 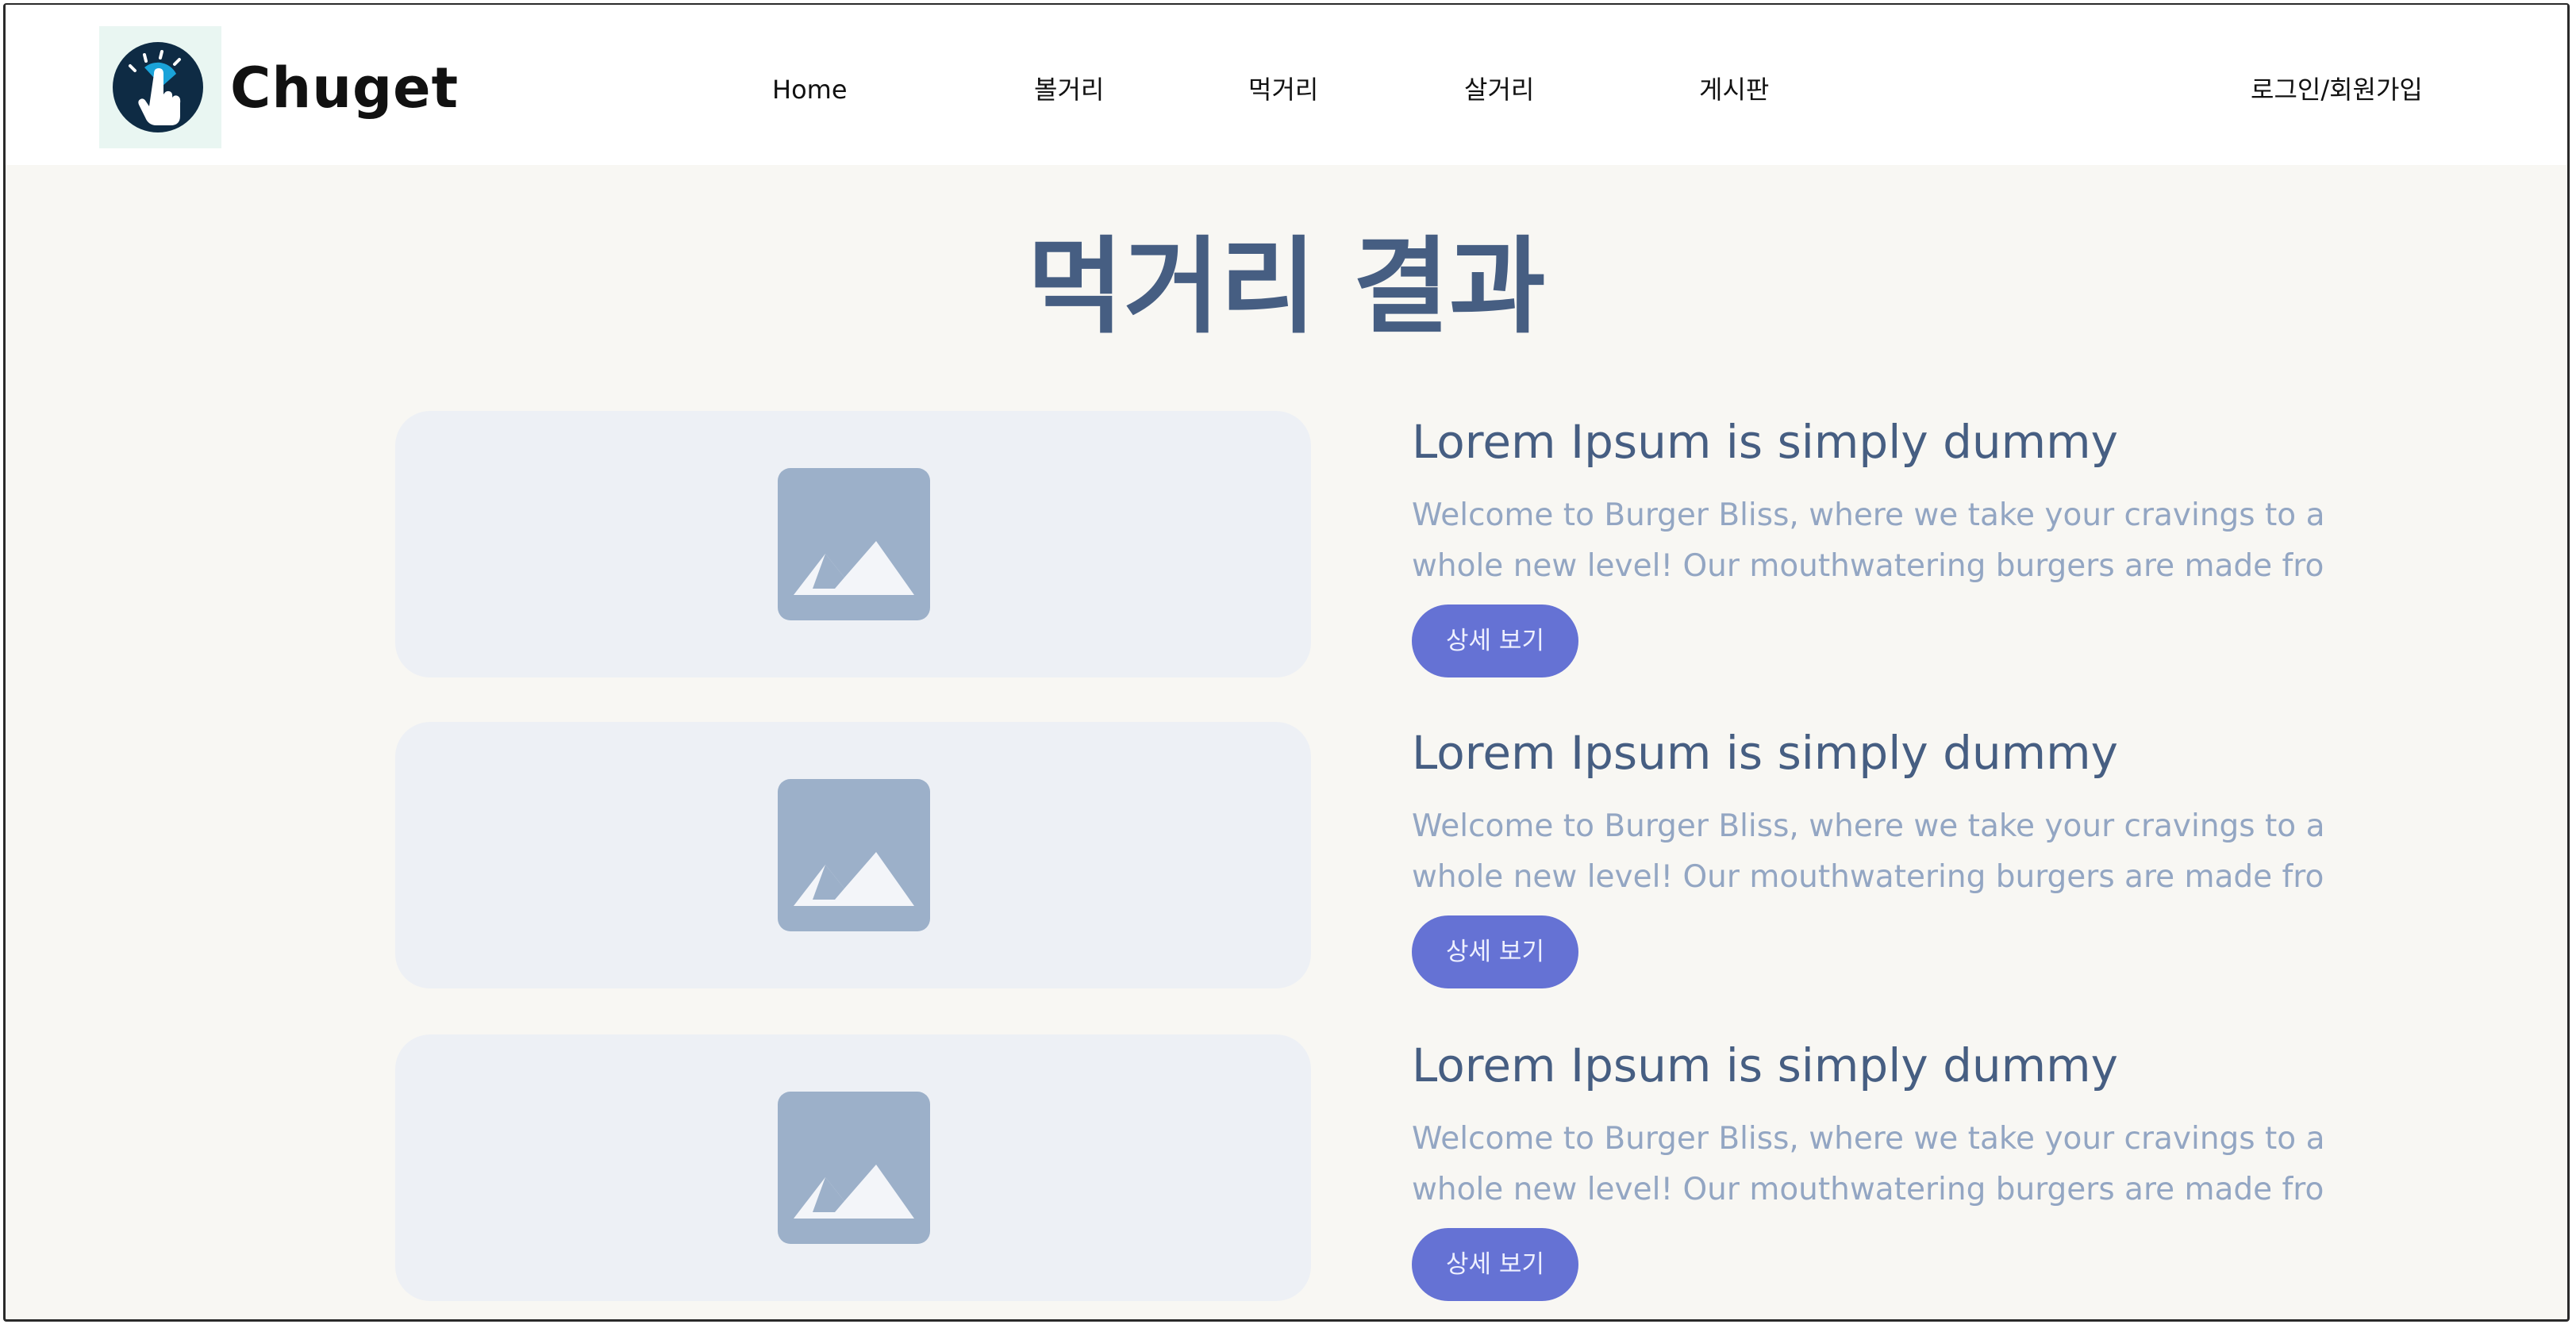 I want to click on nav-sights: 볼거리, so click(x=1069, y=89).